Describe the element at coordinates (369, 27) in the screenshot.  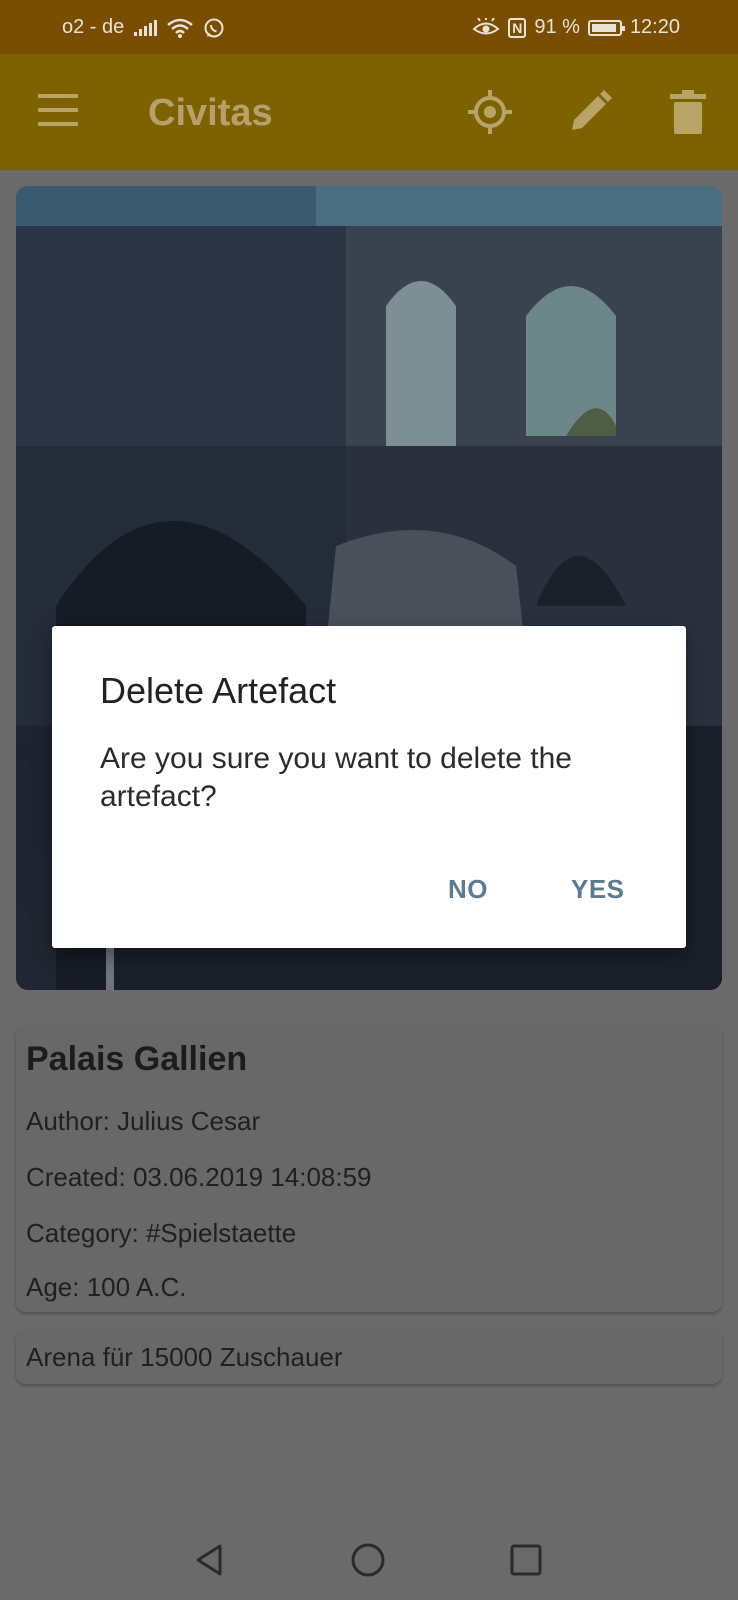
I see `status-bar: o2 - de N 91 % 12:20` at that location.